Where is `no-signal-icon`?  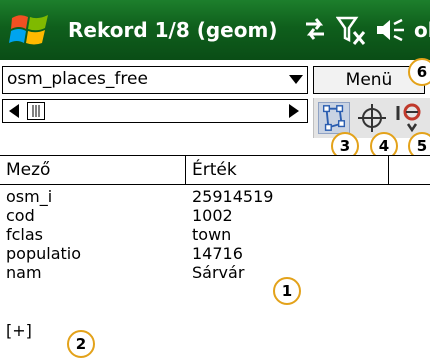 no-signal-icon is located at coordinates (351, 30).